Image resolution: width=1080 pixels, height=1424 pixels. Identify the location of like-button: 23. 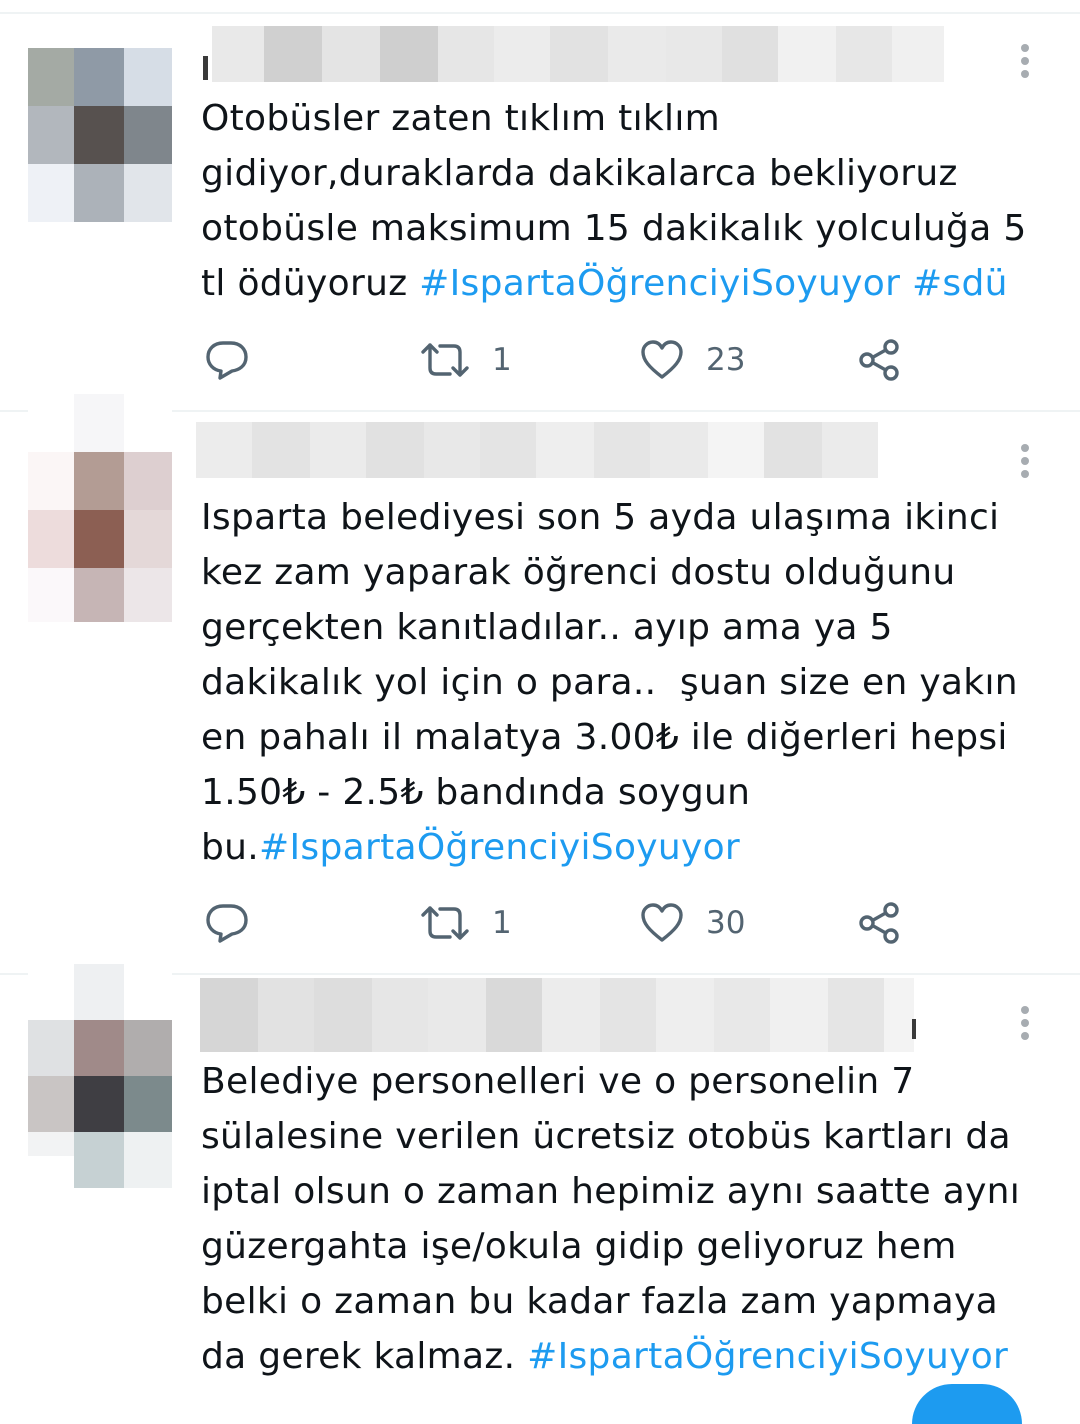
(692, 360).